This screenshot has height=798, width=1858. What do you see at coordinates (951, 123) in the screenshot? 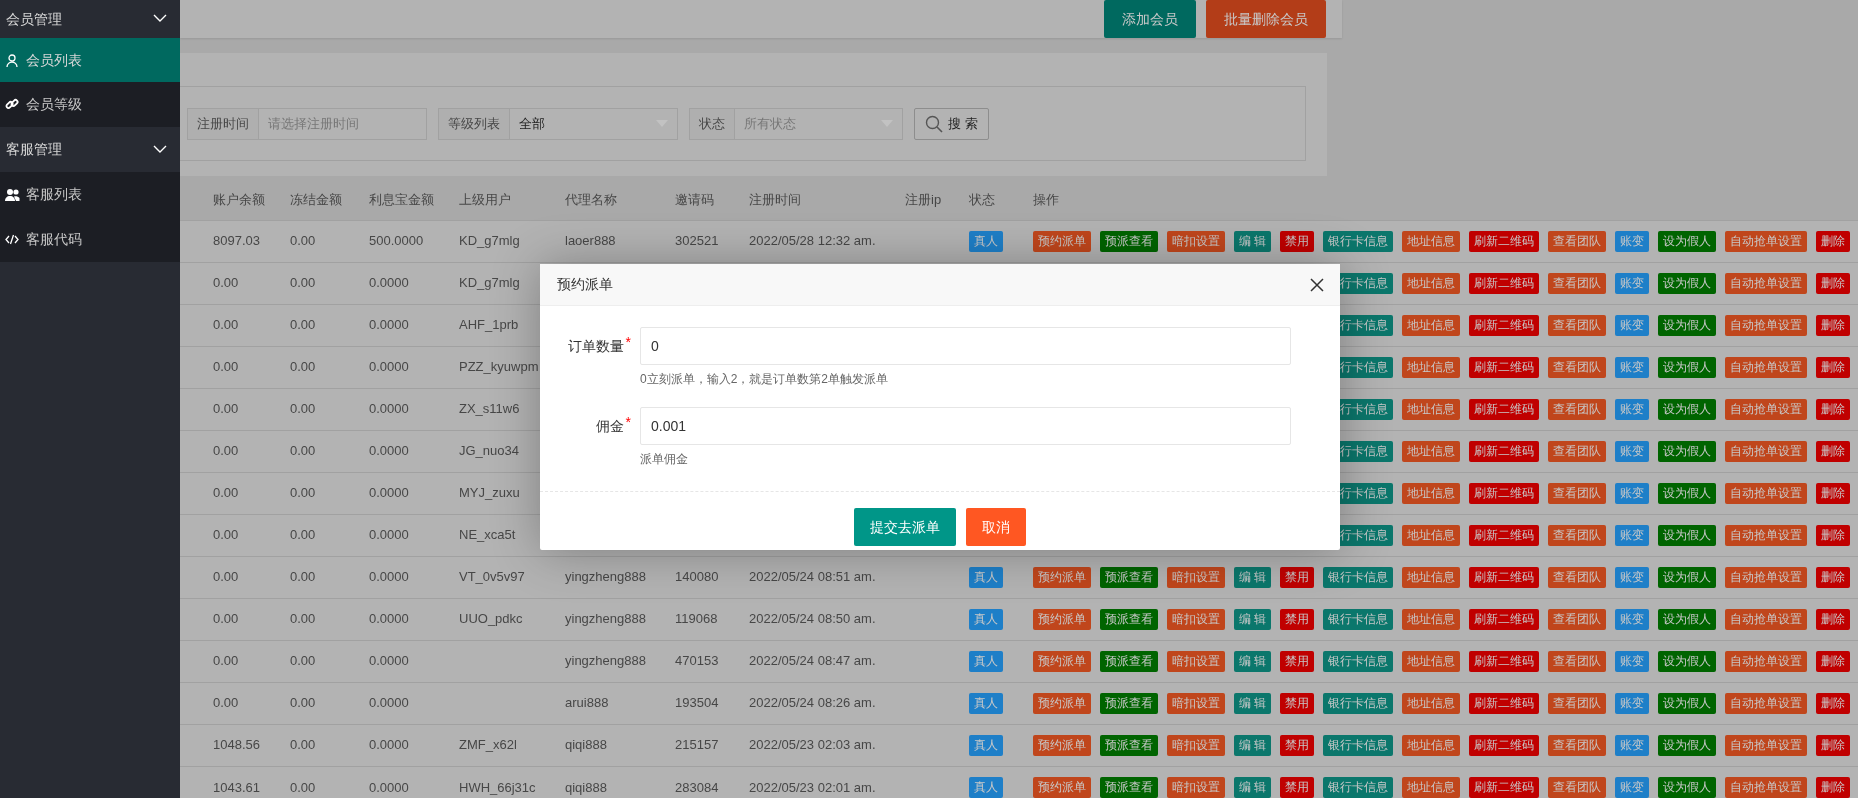
I see `search-button: 搜 索` at bounding box center [951, 123].